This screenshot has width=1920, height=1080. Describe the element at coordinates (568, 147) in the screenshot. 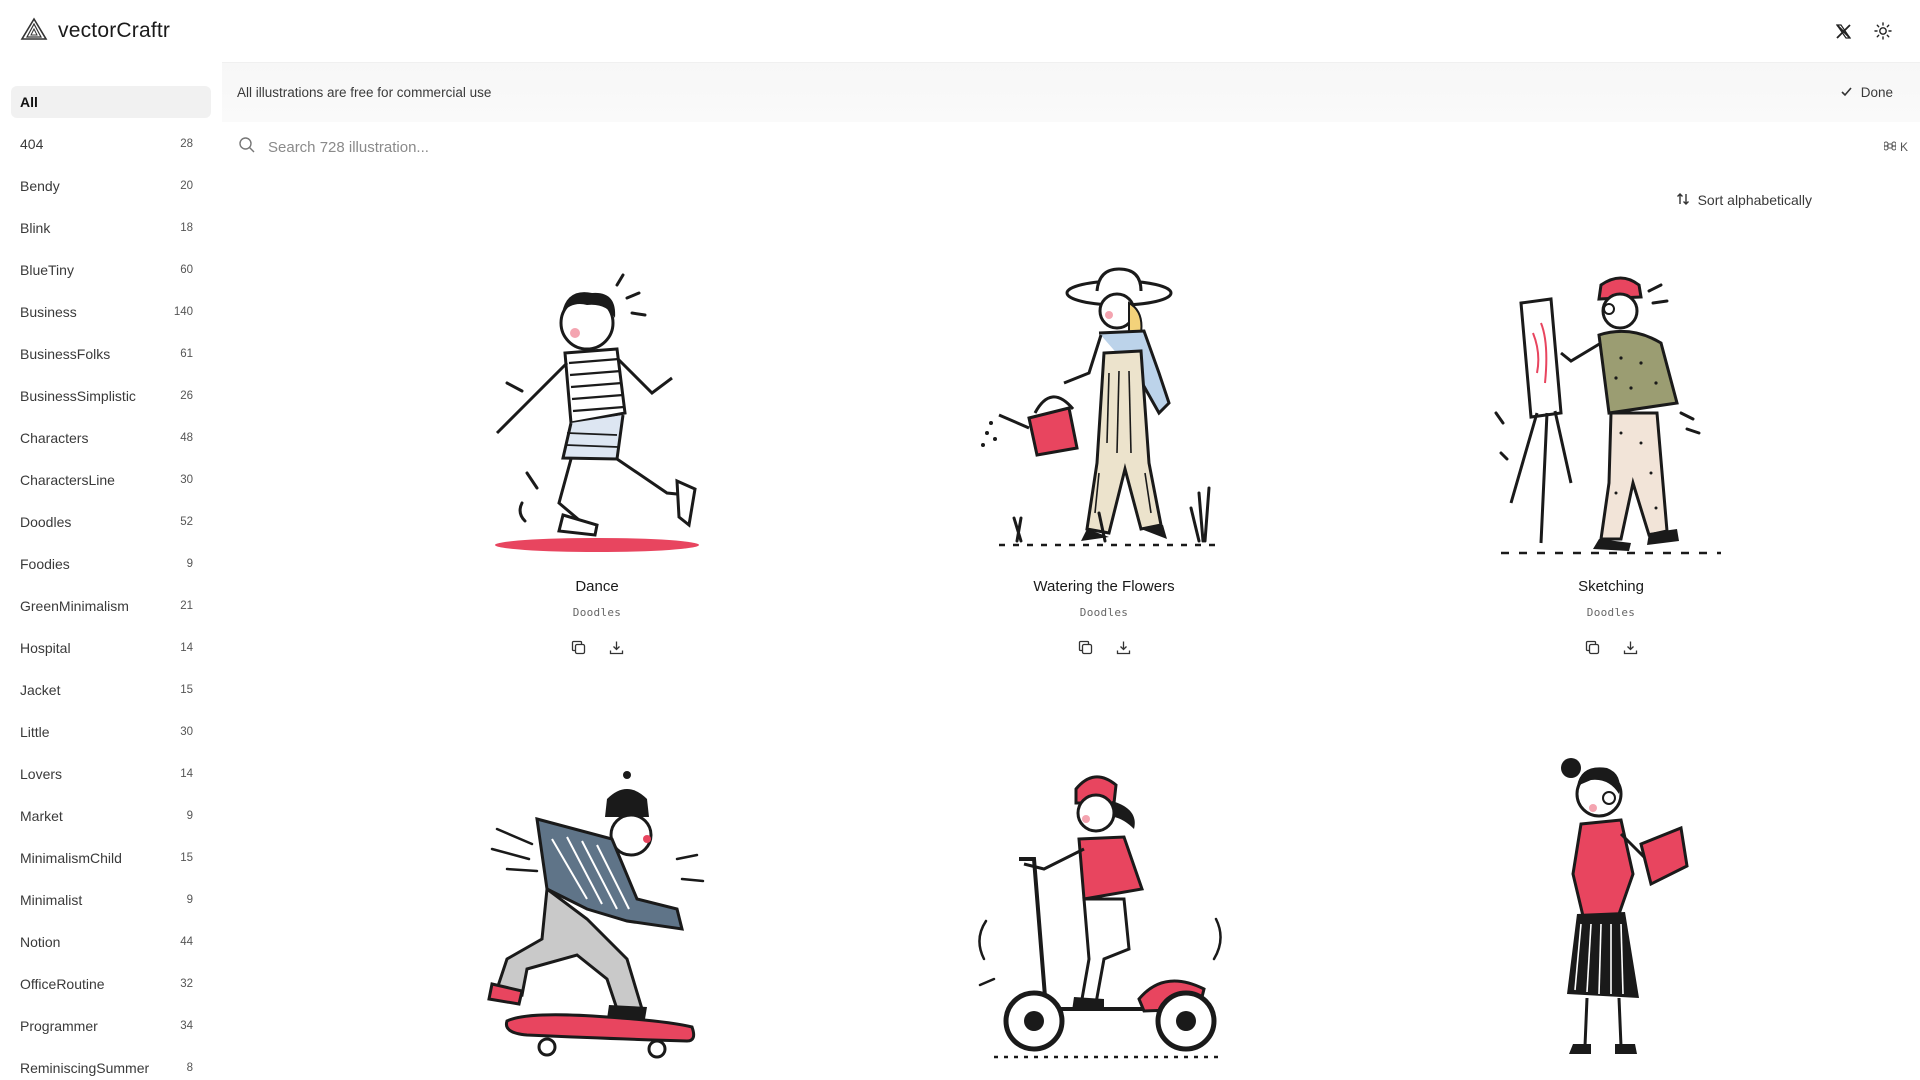

I see `search-input` at that location.